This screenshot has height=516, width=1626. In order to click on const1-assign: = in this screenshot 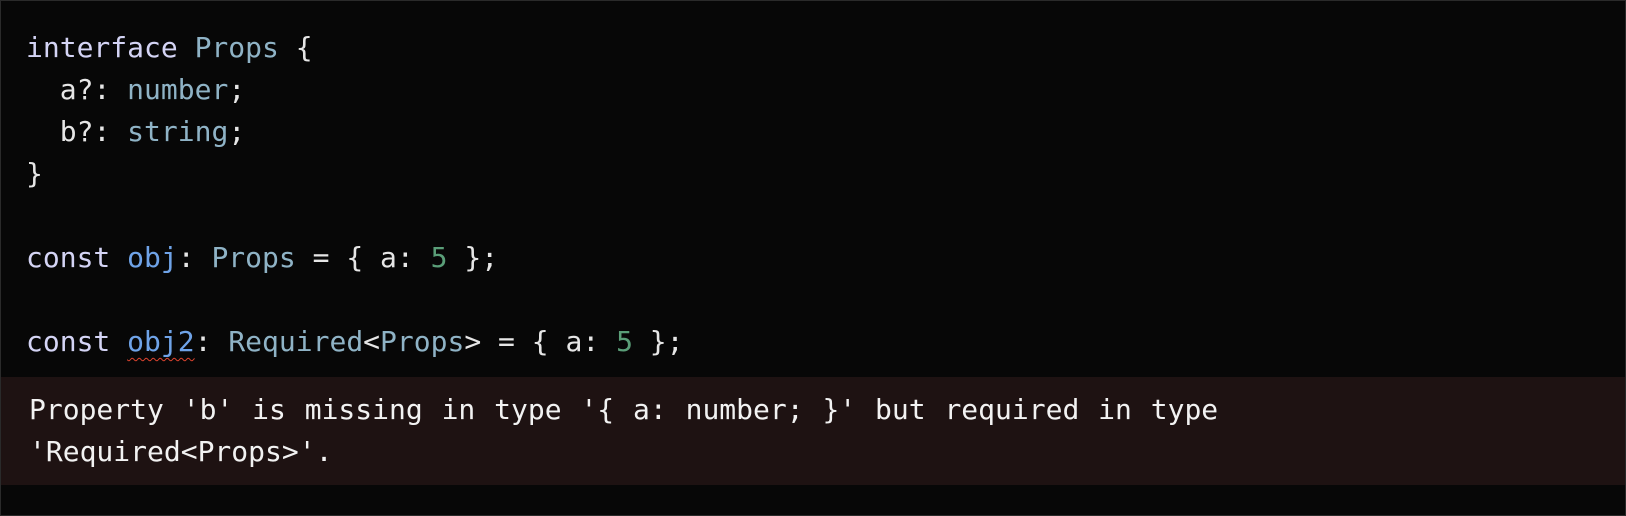, I will do `click(321, 257)`.